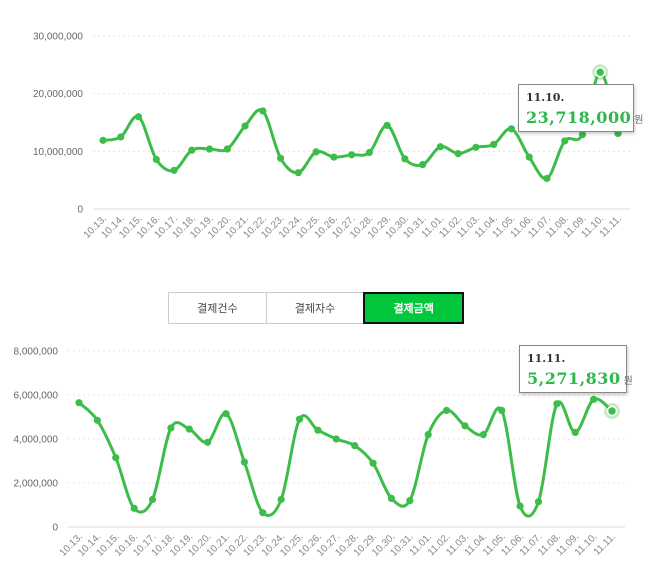 The width and height of the screenshot is (652, 587). What do you see at coordinates (217, 308) in the screenshot?
I see `tab-payment-count: 결제건수` at bounding box center [217, 308].